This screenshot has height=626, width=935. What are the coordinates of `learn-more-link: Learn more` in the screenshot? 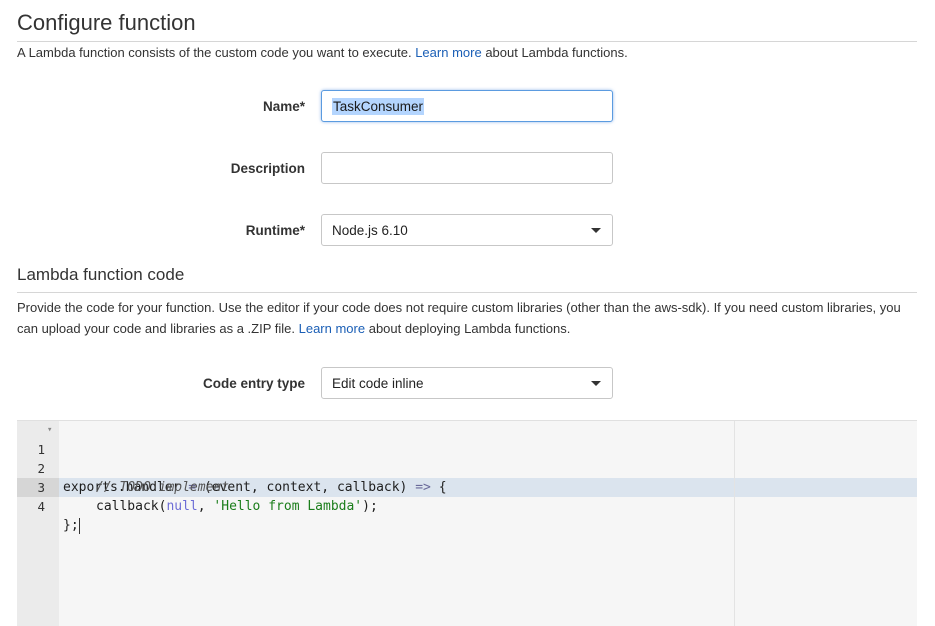 It's located at (448, 52).